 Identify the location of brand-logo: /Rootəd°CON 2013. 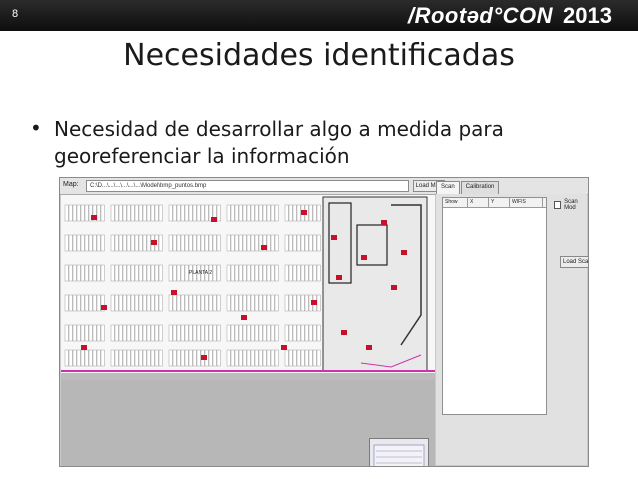
(510, 16).